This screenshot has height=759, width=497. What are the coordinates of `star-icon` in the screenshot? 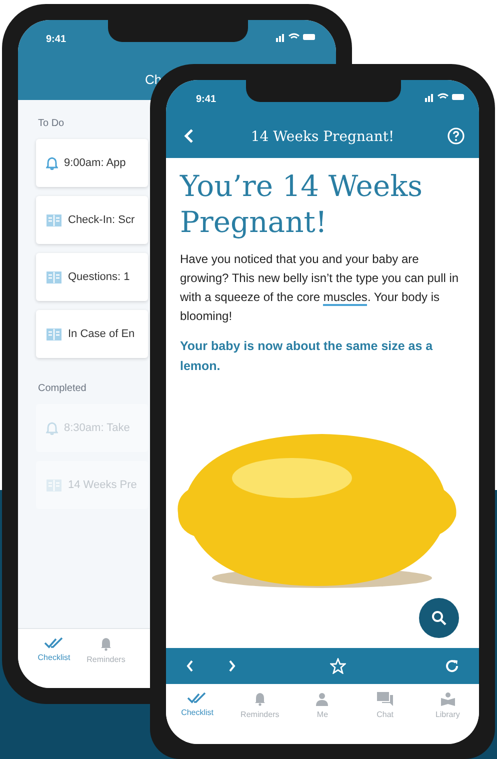 It's located at (338, 666).